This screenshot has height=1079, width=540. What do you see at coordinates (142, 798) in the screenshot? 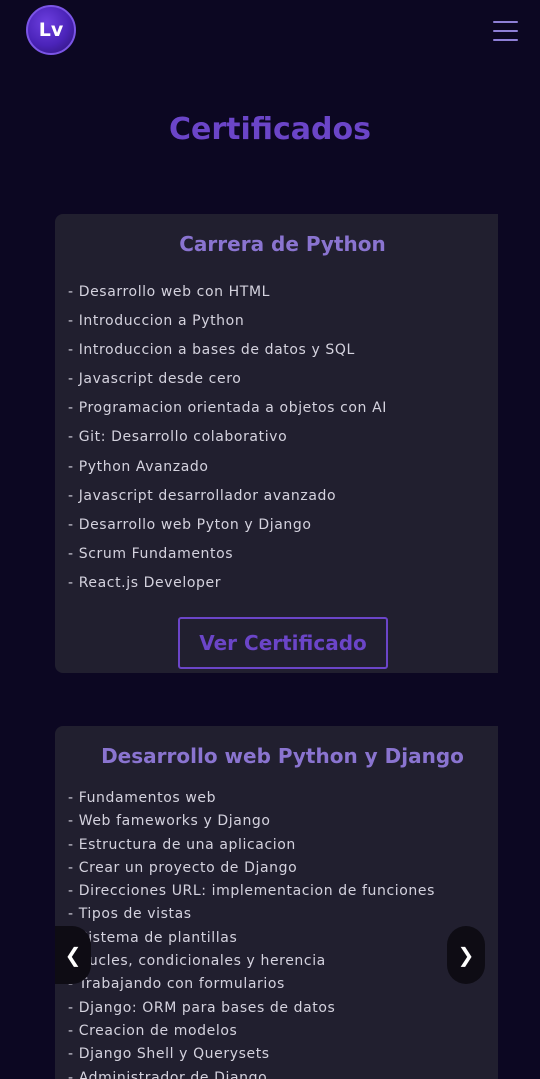
I see `list-item: - Fundamentos web` at bounding box center [142, 798].